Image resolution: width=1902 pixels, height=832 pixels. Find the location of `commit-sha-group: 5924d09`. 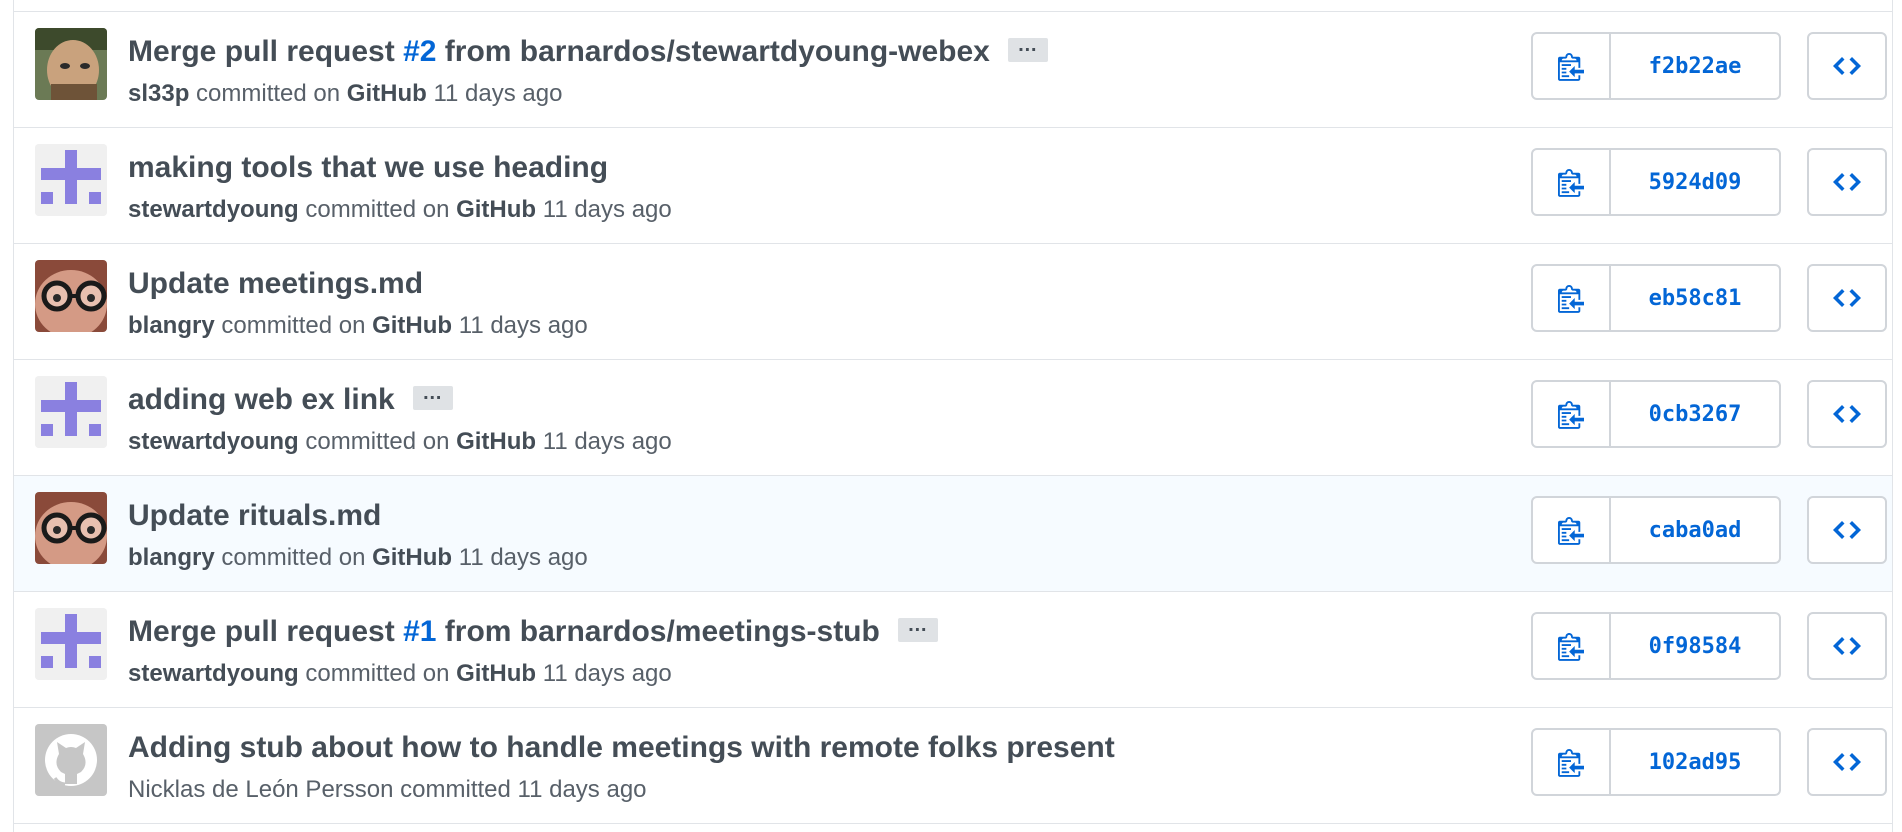

commit-sha-group: 5924d09 is located at coordinates (1656, 182).